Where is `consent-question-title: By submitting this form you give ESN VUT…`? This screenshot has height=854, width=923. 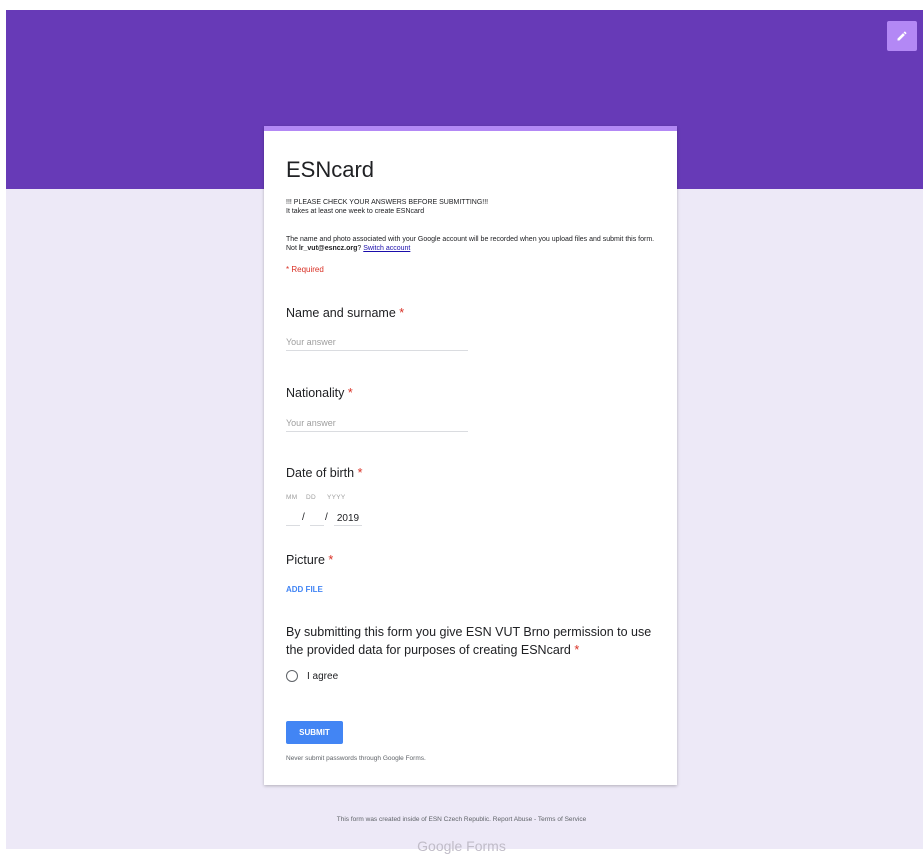
consent-question-title: By submitting this form you give ESN VUT… is located at coordinates (476, 641).